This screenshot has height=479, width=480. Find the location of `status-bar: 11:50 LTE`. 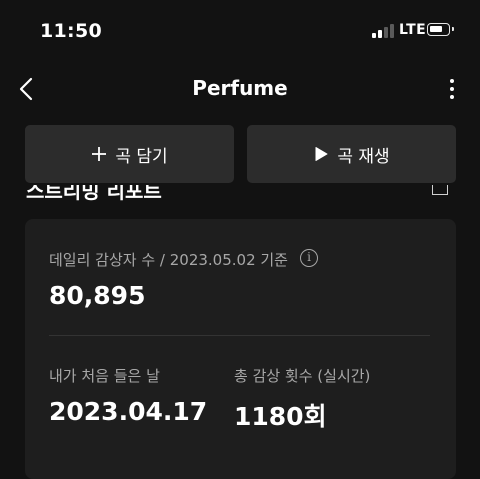

status-bar: 11:50 LTE is located at coordinates (240, 31).